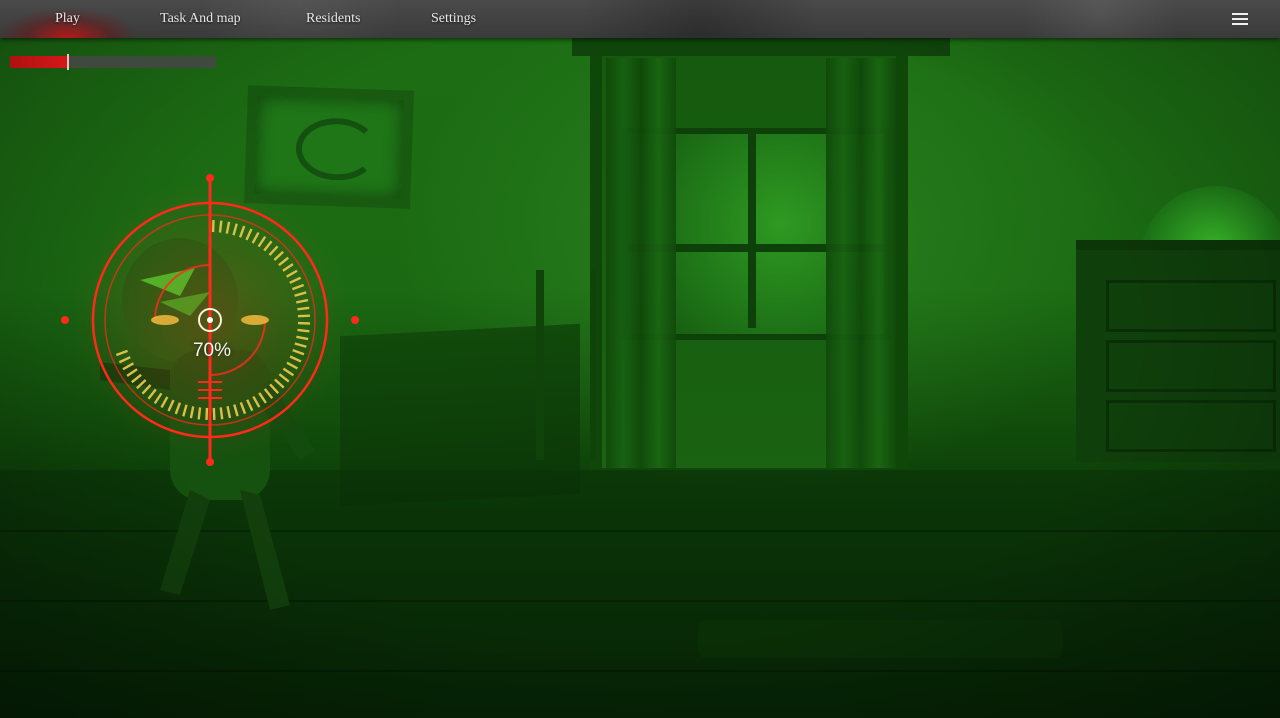  Describe the element at coordinates (880, 639) in the screenshot. I see `floor-rug` at that location.